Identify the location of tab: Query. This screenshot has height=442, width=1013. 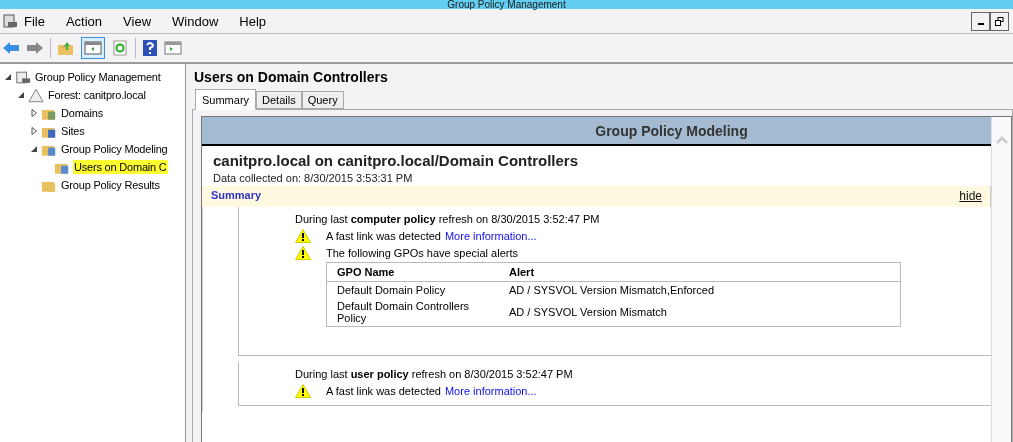
(322, 100).